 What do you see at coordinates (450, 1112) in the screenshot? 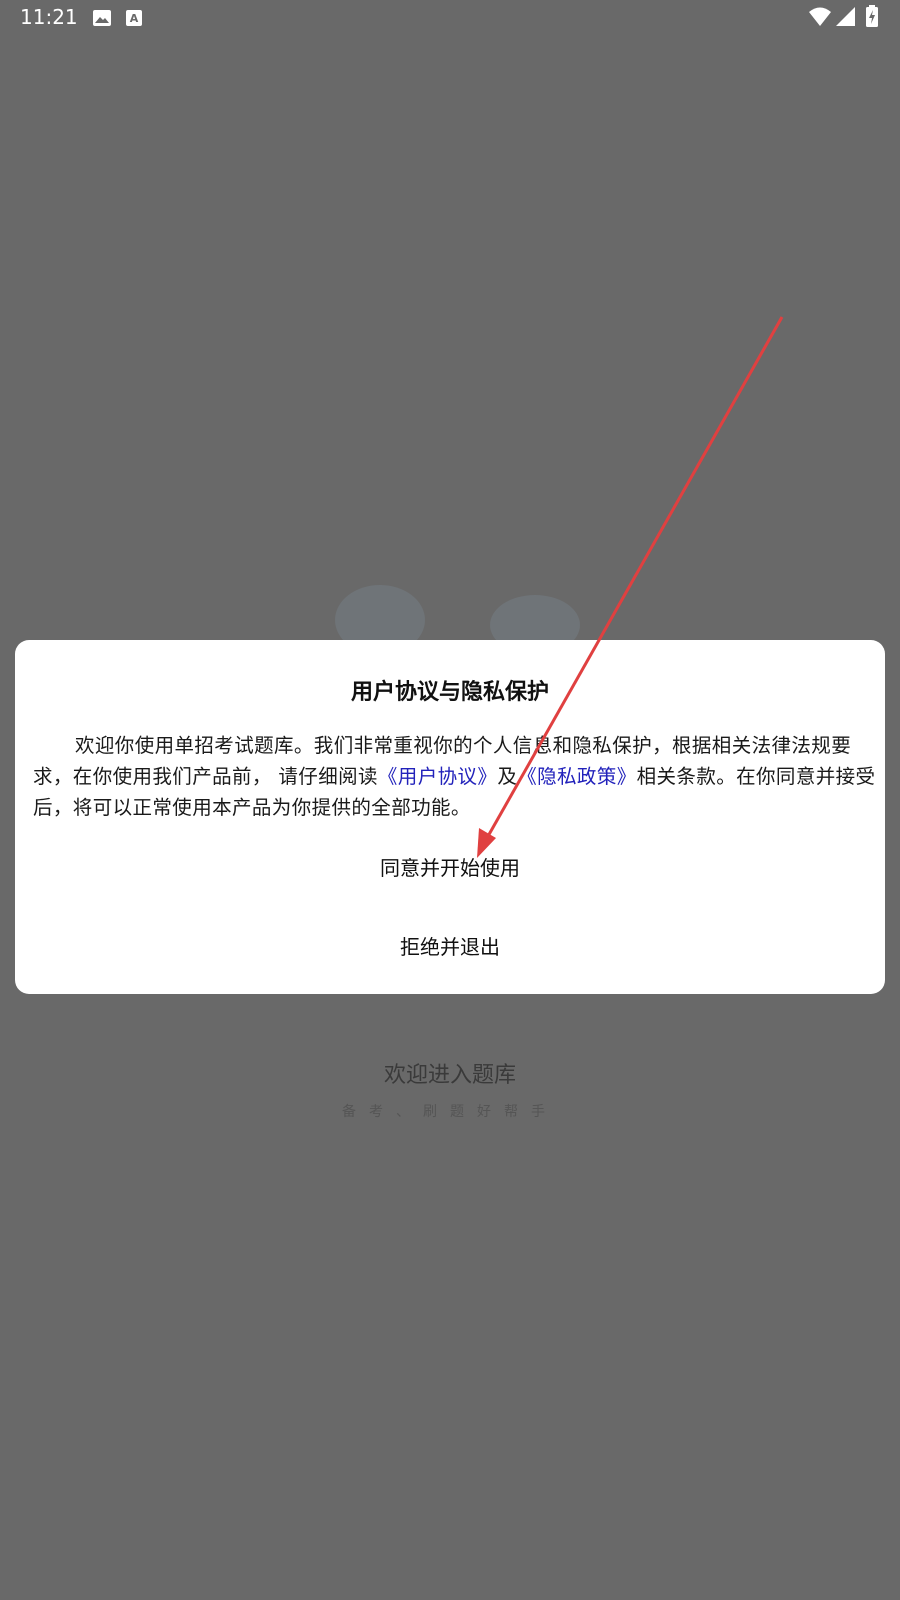
I see `welcome-subtitle: 备考、刷题好帮手` at bounding box center [450, 1112].